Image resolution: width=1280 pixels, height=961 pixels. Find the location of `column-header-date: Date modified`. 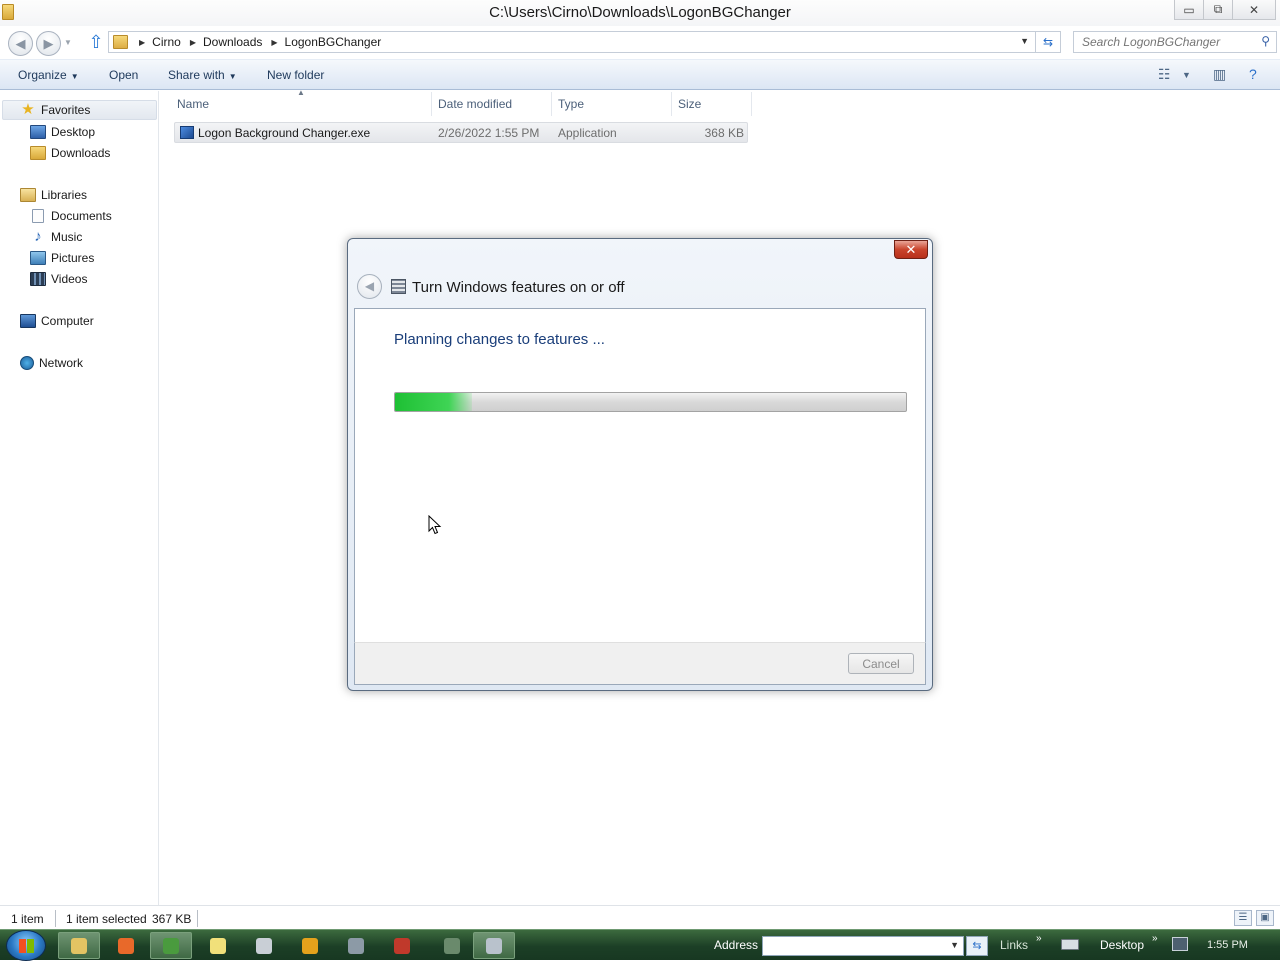

column-header-date: Date modified is located at coordinates (475, 104).